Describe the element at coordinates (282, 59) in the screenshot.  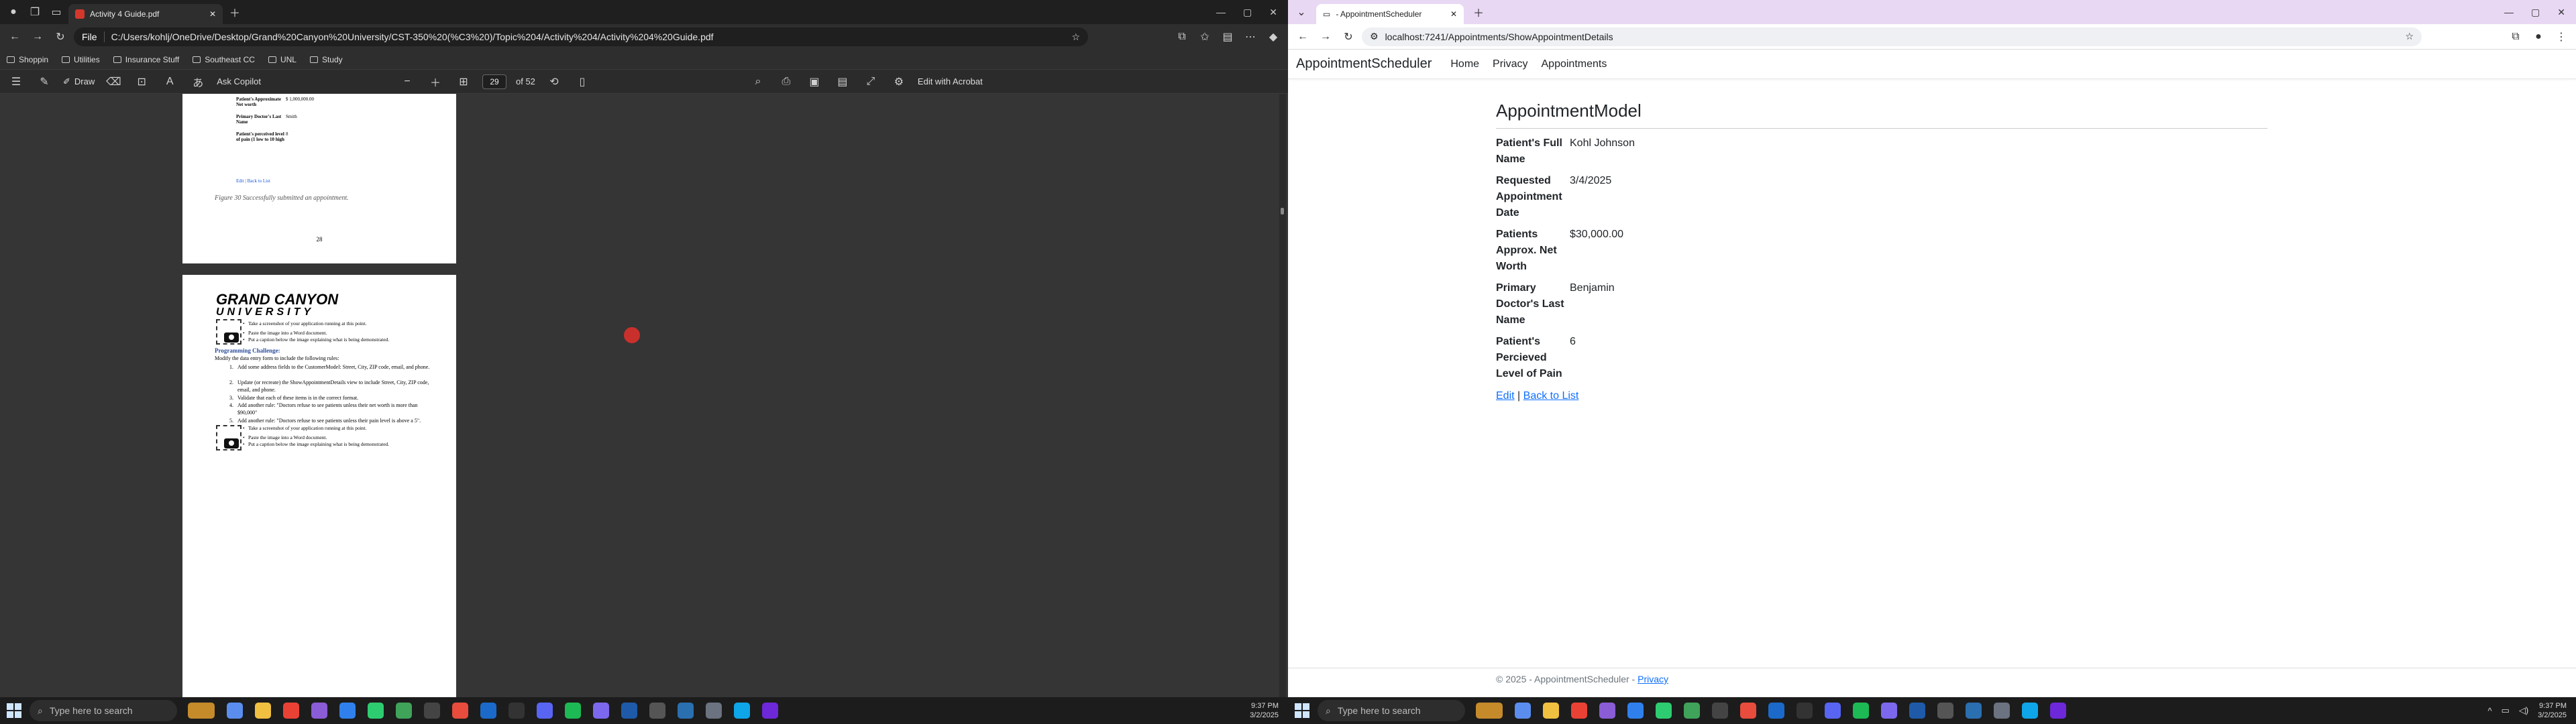
I see `bookmark-item: UNL` at that location.